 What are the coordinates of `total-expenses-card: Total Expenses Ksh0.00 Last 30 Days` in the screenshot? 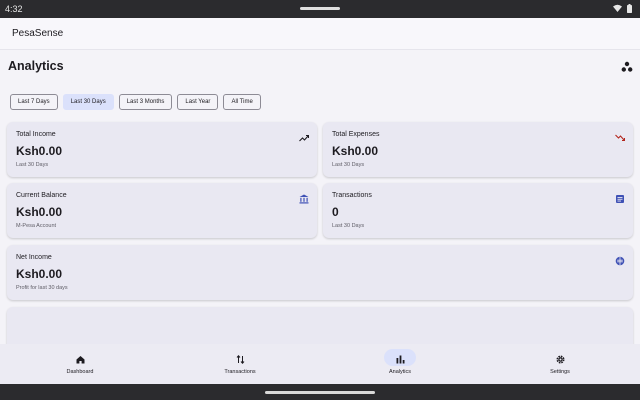 It's located at (478, 149).